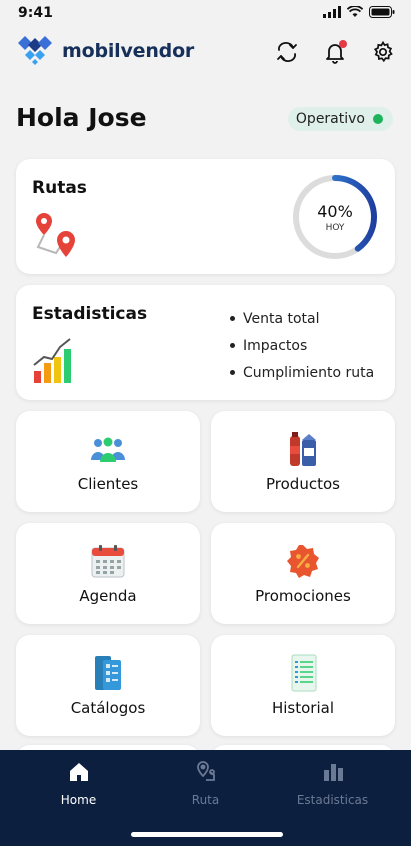 This screenshot has height=846, width=411. I want to click on tile-historial: Historial, so click(303, 685).